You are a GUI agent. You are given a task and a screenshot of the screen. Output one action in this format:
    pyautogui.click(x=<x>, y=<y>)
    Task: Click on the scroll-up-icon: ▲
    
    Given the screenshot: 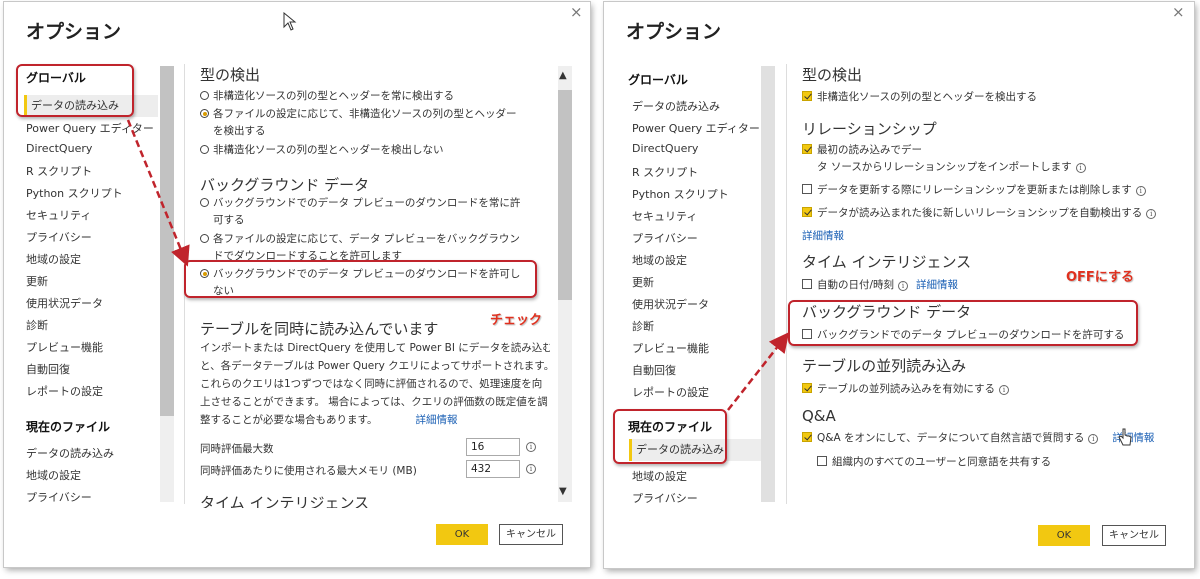 What is the action you would take?
    pyautogui.click(x=563, y=75)
    